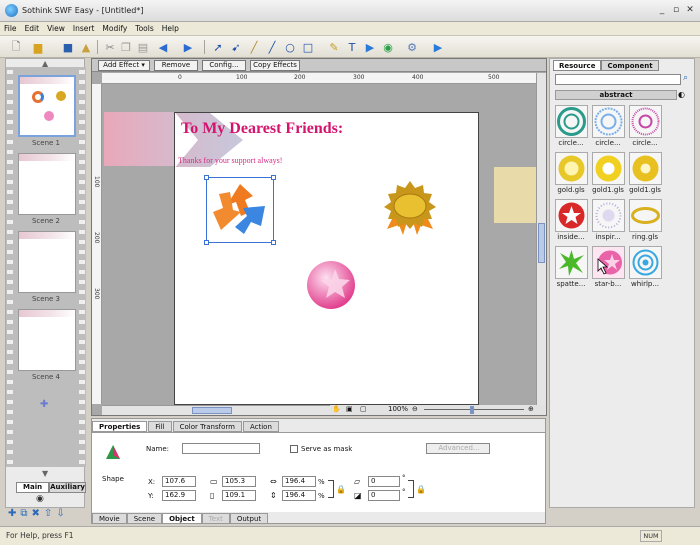 Image resolution: width=700 pixels, height=545 pixels. I want to click on skew-v-input: 0, so click(384, 495).